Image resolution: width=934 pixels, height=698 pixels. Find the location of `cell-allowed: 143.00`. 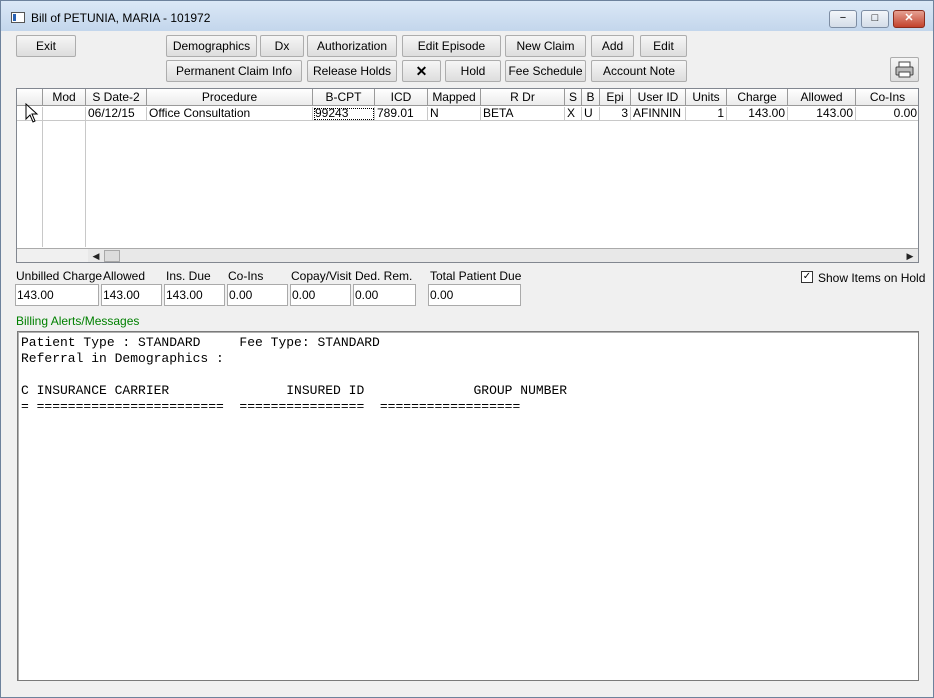

cell-allowed: 143.00 is located at coordinates (822, 114).